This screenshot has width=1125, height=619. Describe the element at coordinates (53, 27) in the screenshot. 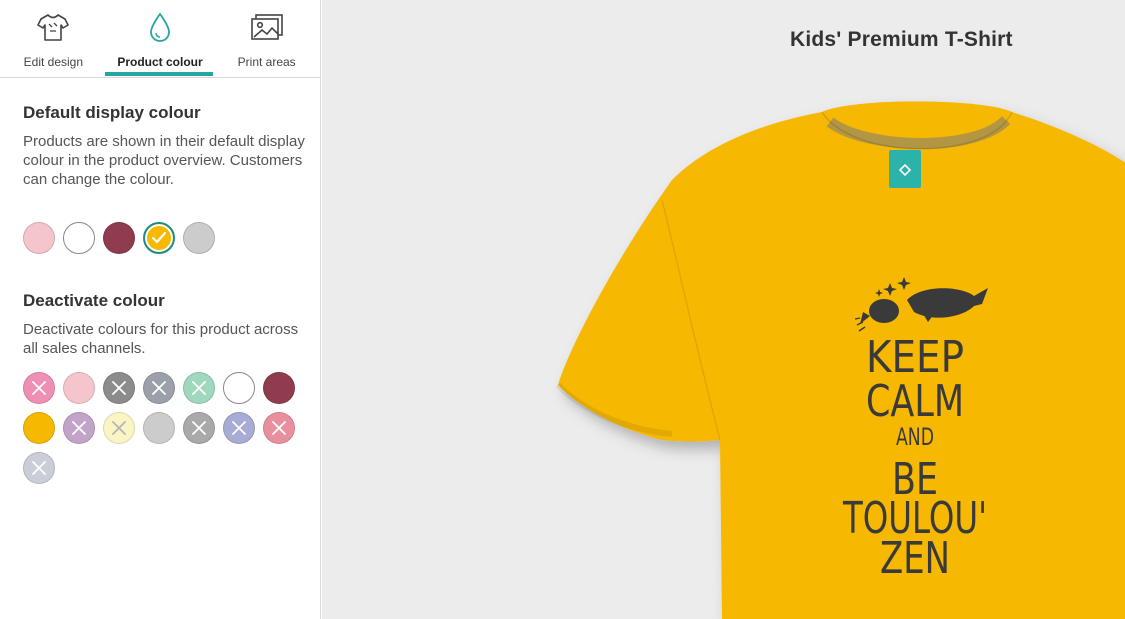

I see `tshirt-icon` at that location.